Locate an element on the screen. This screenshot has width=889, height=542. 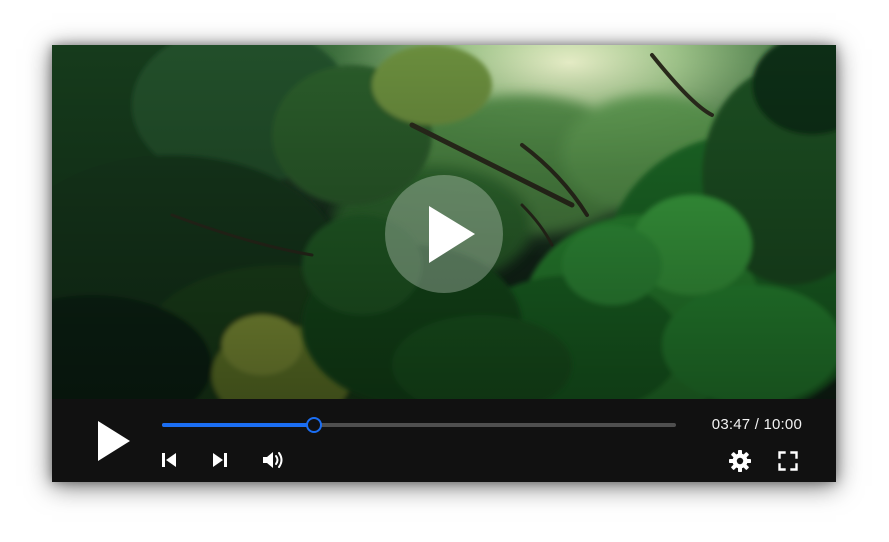
fullscreen-icon is located at coordinates (788, 461).